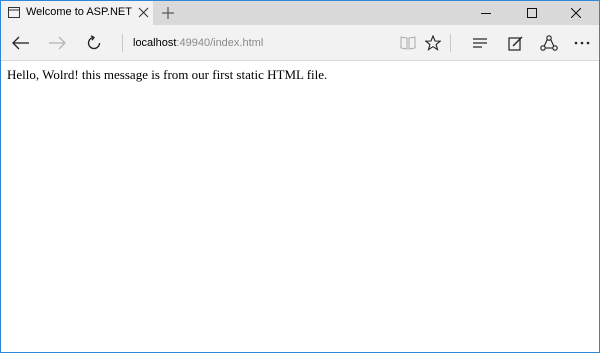 This screenshot has height=353, width=600. Describe the element at coordinates (155, 43) in the screenshot. I see `address-host: localhost` at that location.